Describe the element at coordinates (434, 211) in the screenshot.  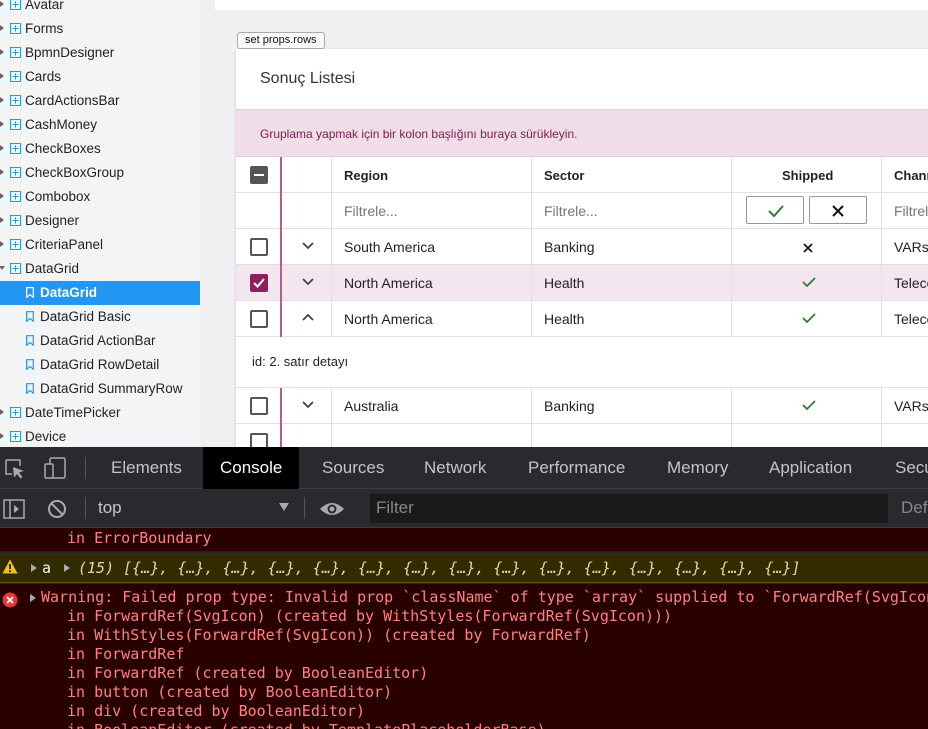
I see `region-filter-input` at that location.